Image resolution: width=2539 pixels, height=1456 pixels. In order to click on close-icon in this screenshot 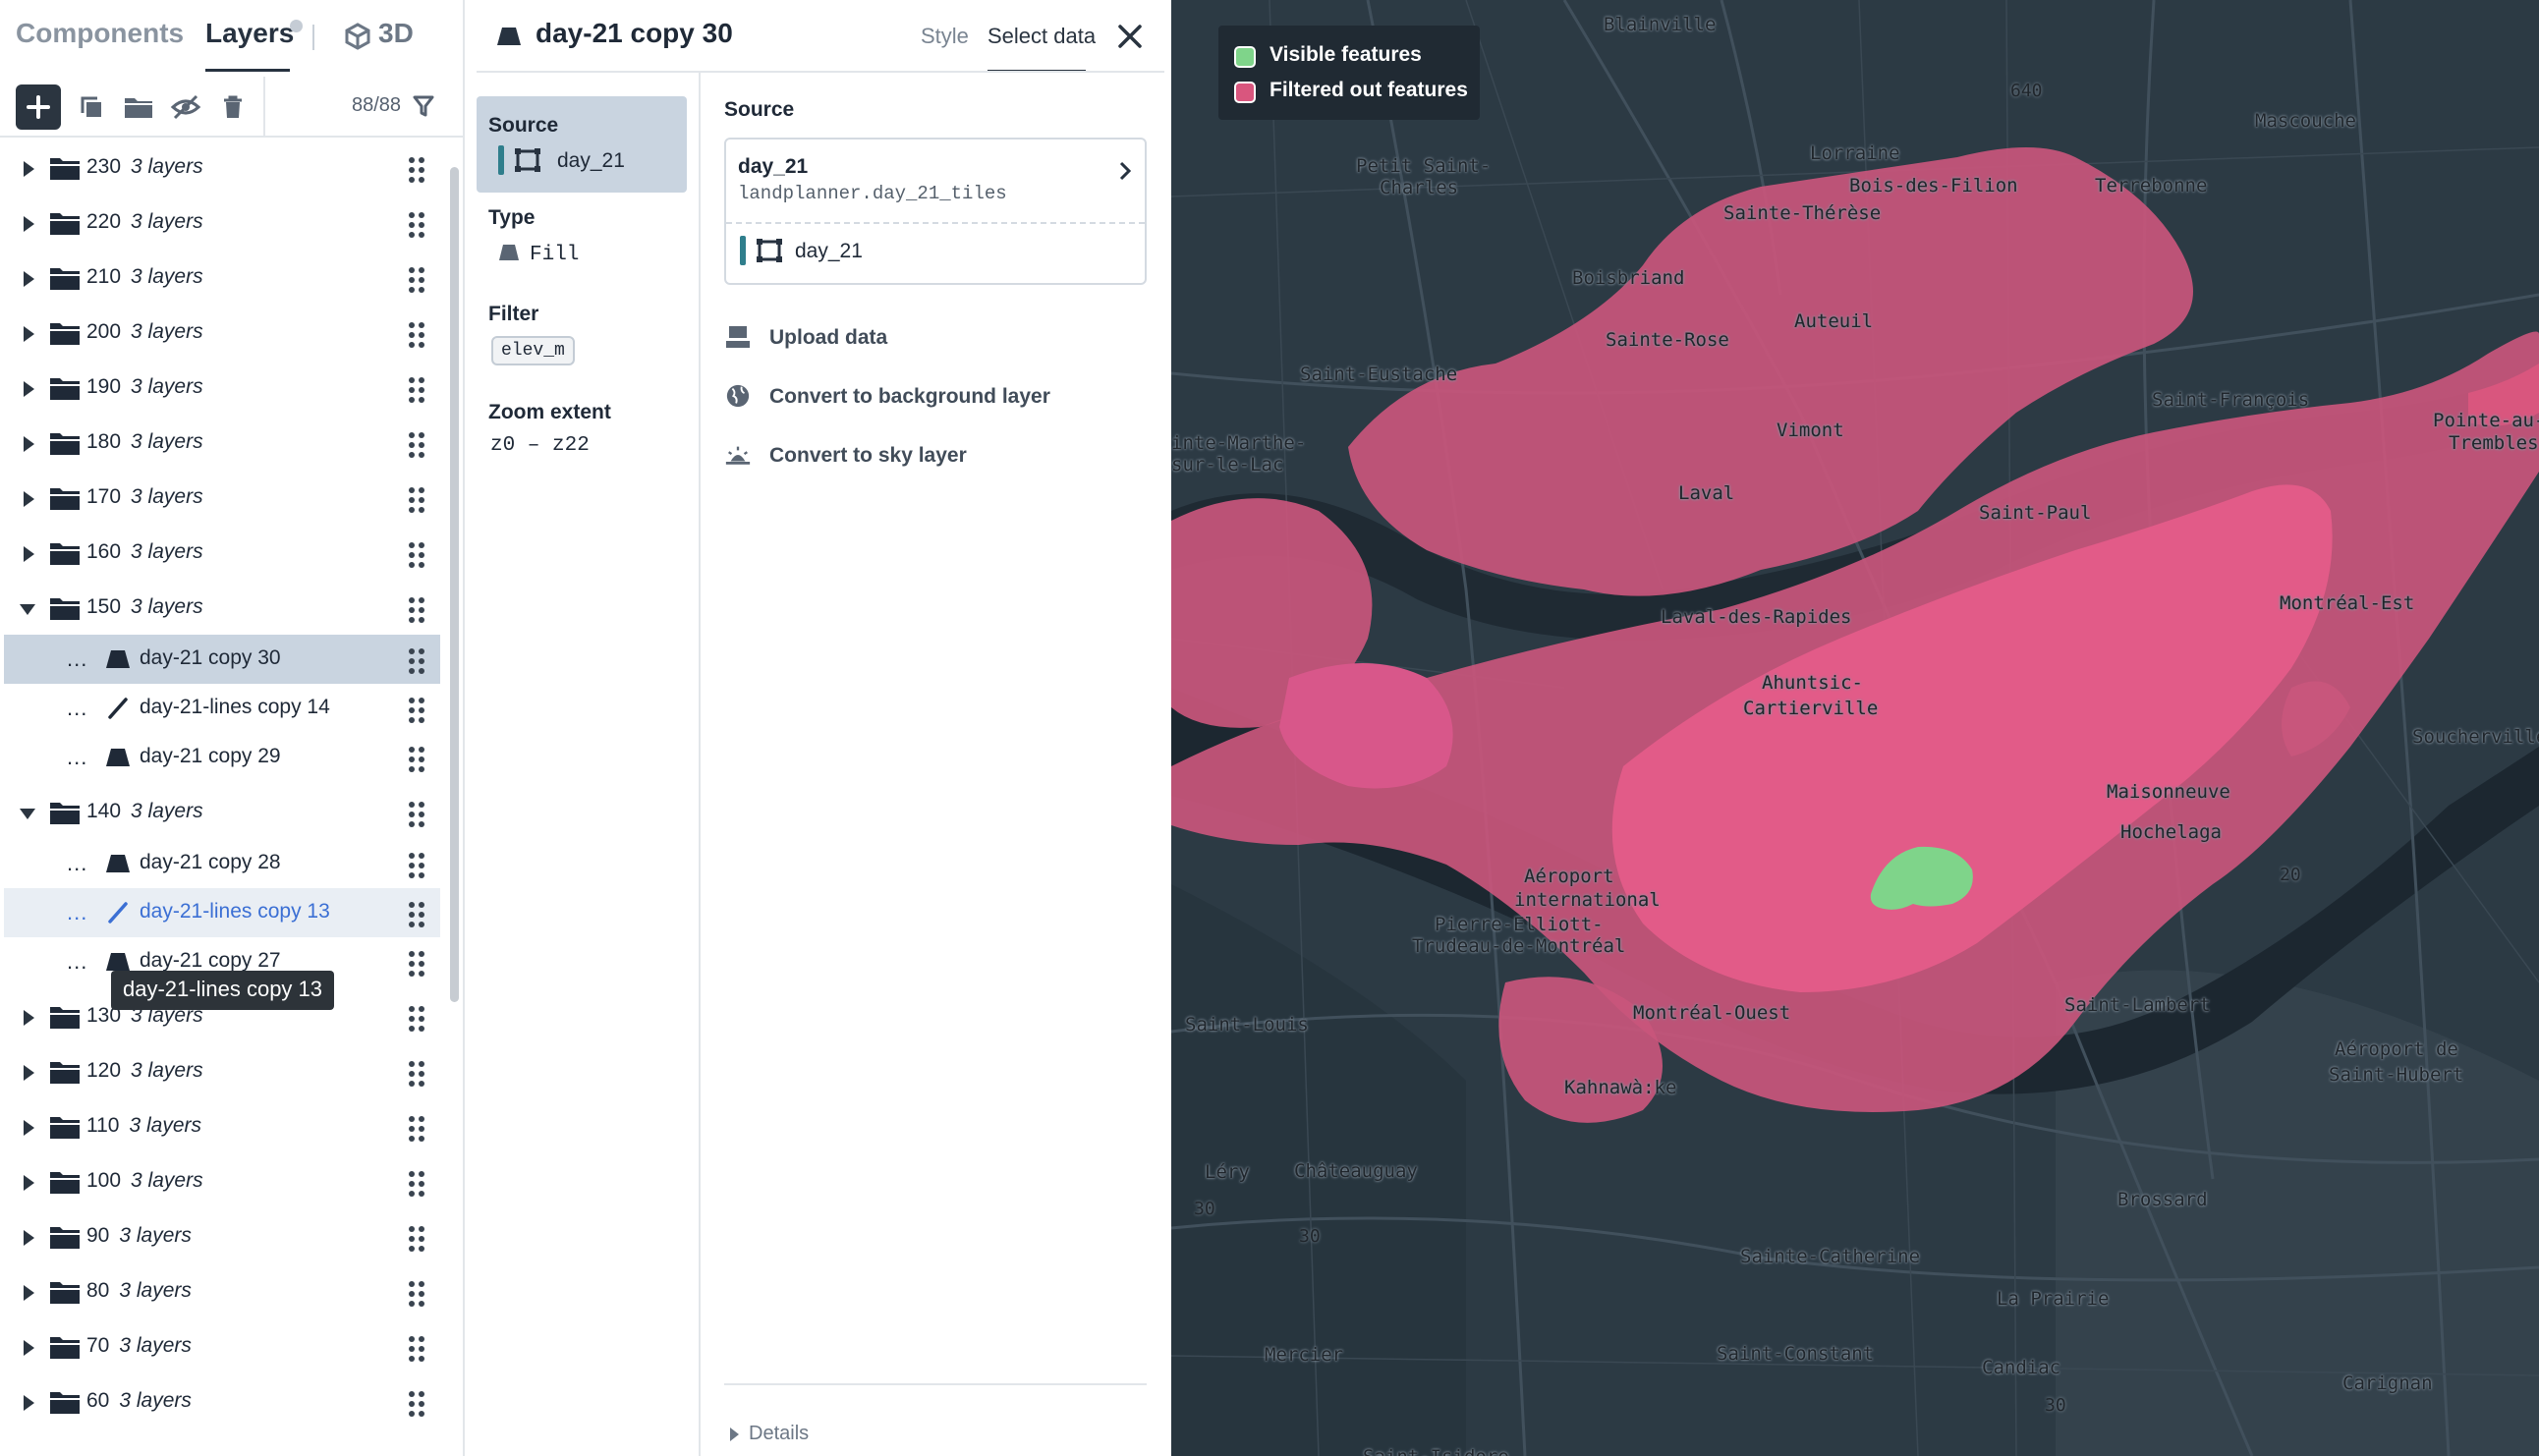, I will do `click(1130, 36)`.